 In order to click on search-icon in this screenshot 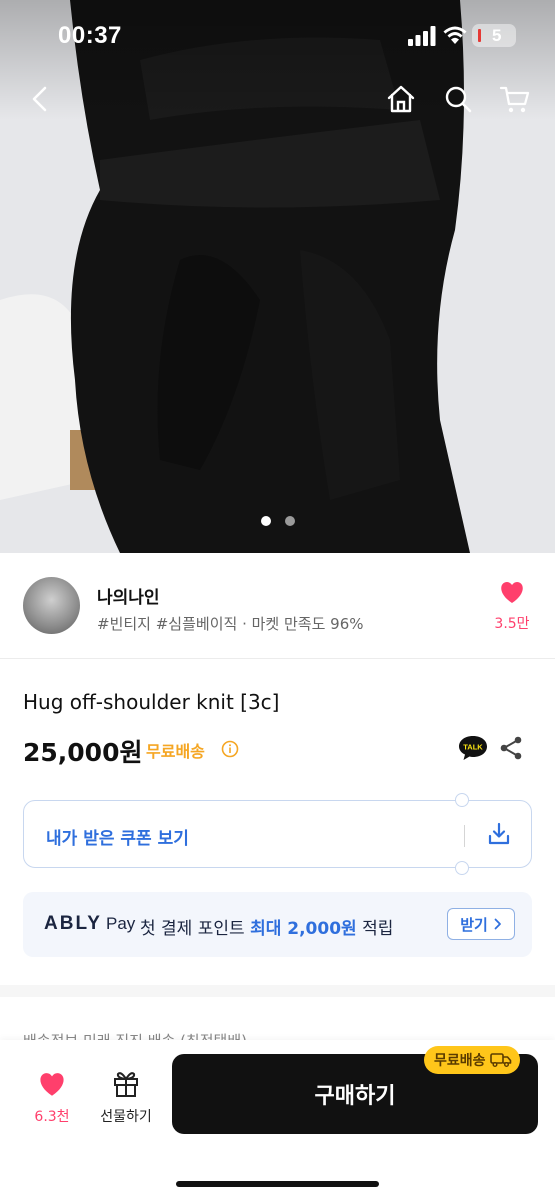, I will do `click(458, 99)`.